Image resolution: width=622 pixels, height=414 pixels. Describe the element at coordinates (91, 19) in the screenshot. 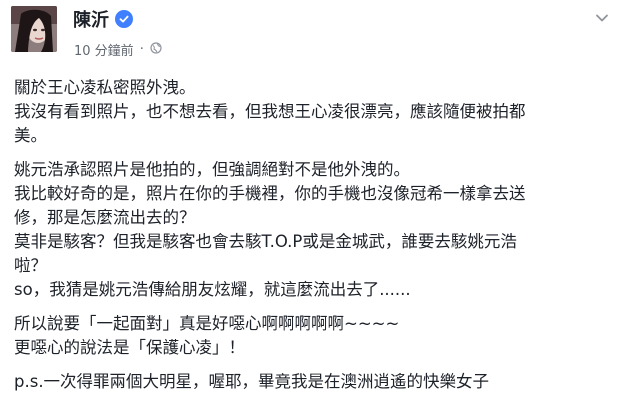

I see `author-name: 陳沂` at that location.